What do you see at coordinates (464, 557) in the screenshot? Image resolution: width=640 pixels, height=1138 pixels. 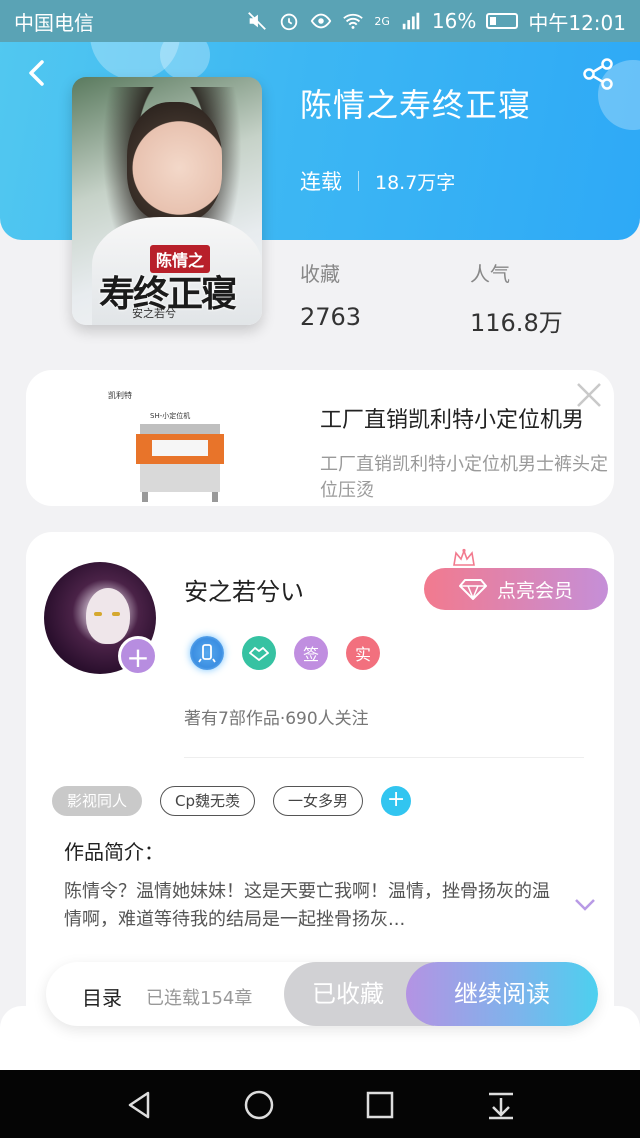 I see `crown-icon` at bounding box center [464, 557].